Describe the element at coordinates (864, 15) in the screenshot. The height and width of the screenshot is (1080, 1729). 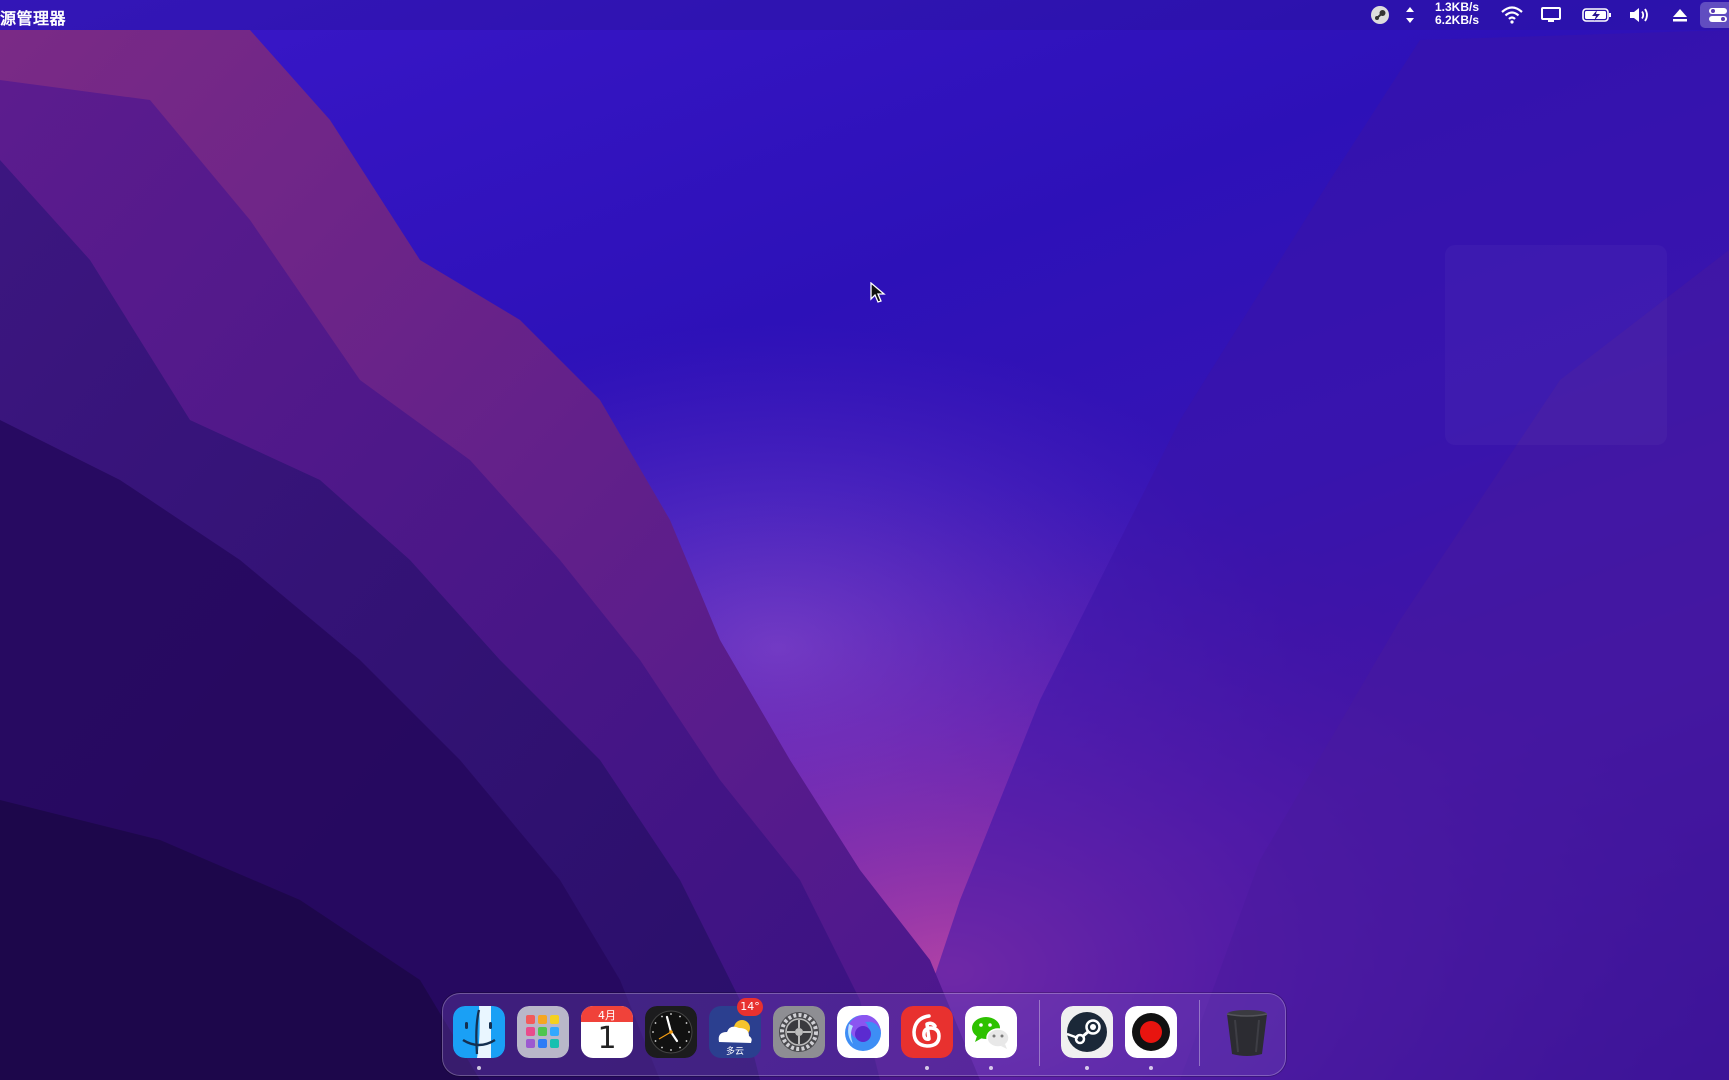
I see `menu-bar: 源管理器 1.3KB/s 6.2KB/s` at that location.